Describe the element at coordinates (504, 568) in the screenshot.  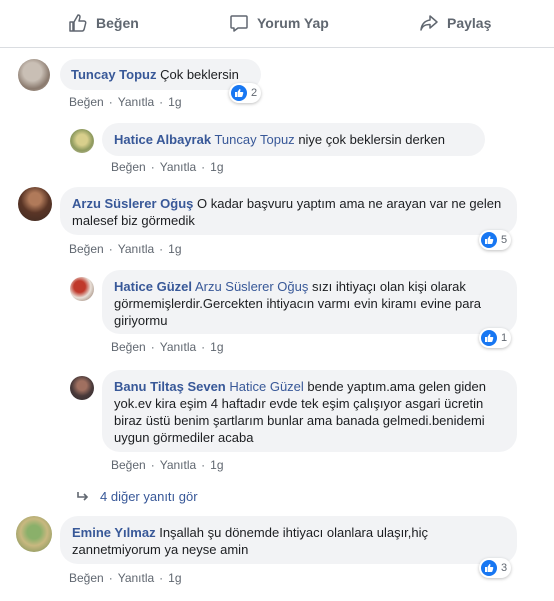
I see `reaction-number: 3` at that location.